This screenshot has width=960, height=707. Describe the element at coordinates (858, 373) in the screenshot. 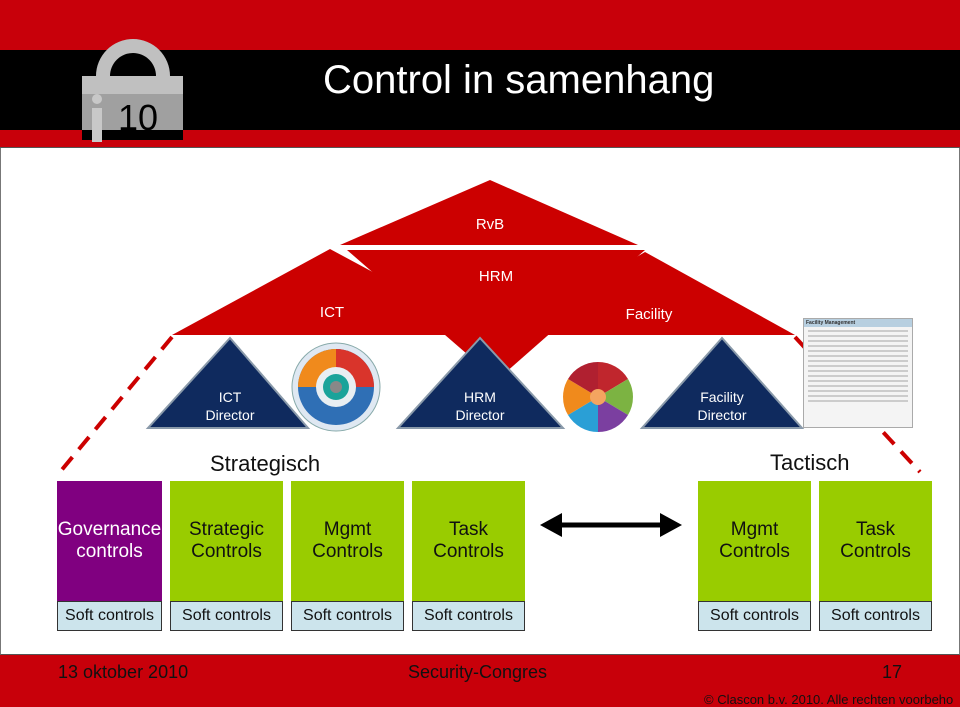

I see `facility-management-table-image: Facility Management` at that location.